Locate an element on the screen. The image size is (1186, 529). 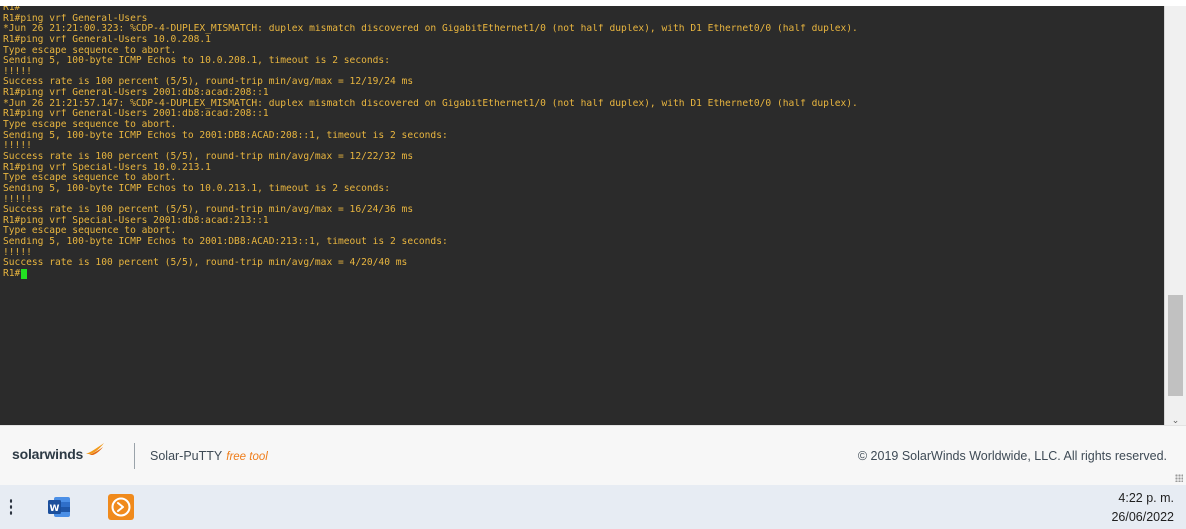
solarwinds-logo: solarwinds is located at coordinates (58, 452).